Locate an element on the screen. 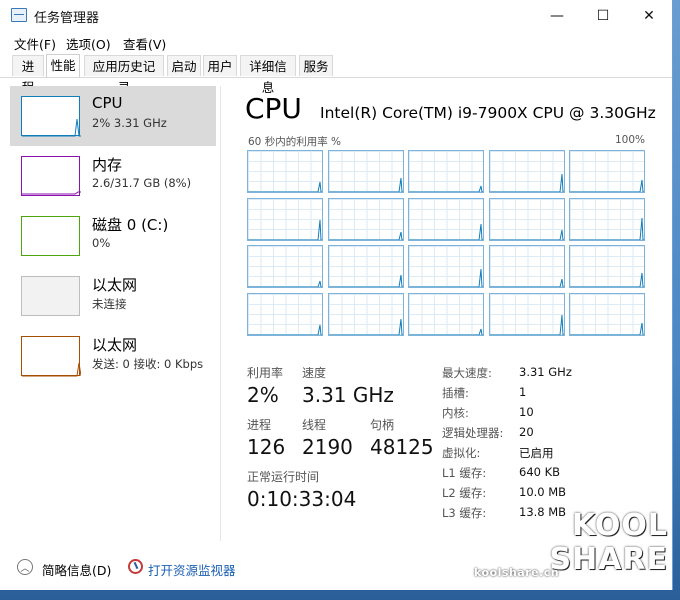 Image resolution: width=680 pixels, height=600 pixels. sidebar-item-disk-label: 磁盘 0 (C:) is located at coordinates (130, 225).